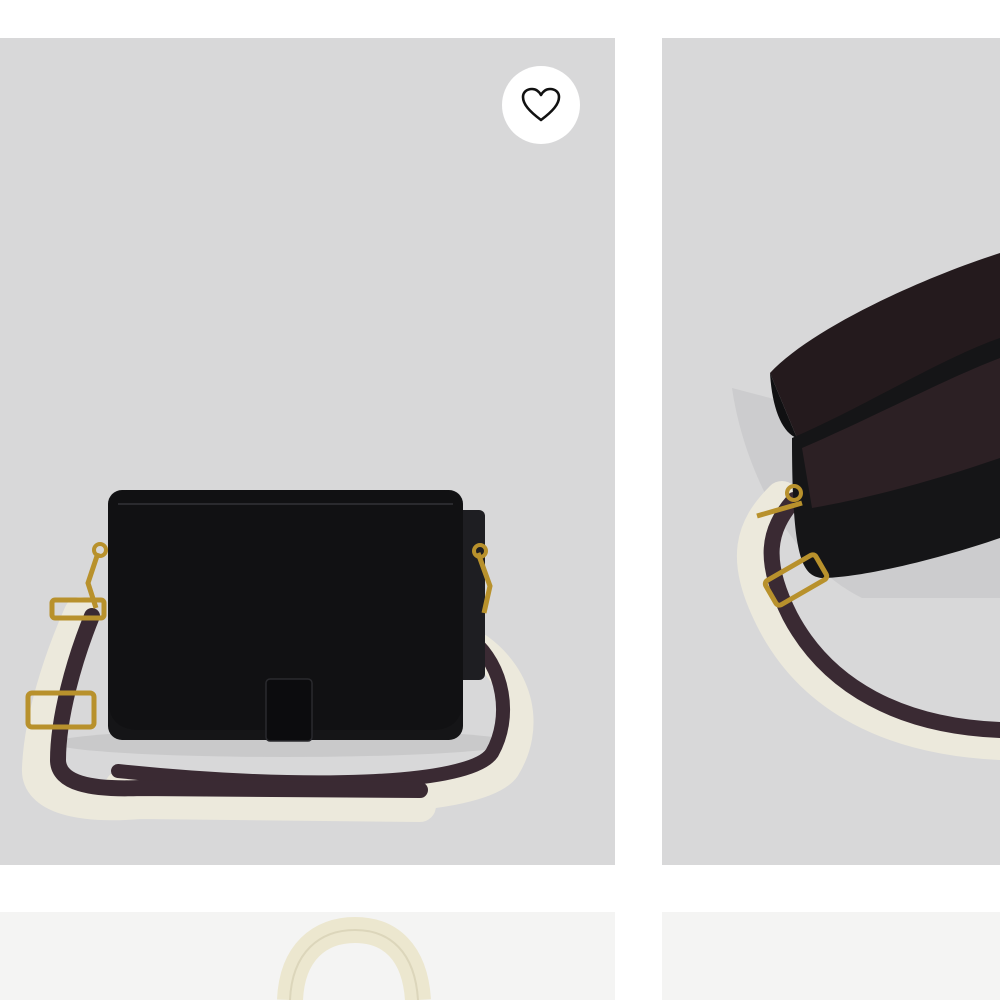 Image resolution: width=1000 pixels, height=1000 pixels. I want to click on product-image-partial, so click(831, 956).